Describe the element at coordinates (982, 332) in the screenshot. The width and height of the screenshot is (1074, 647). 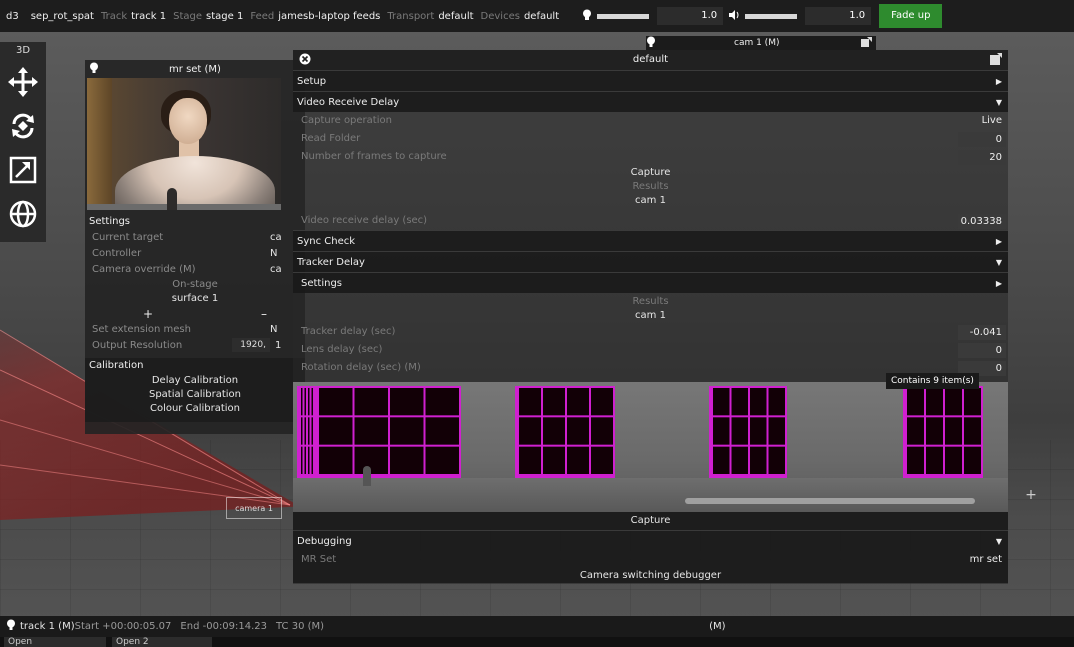
I see `tracker-delay-sec-value: -0.041` at that location.